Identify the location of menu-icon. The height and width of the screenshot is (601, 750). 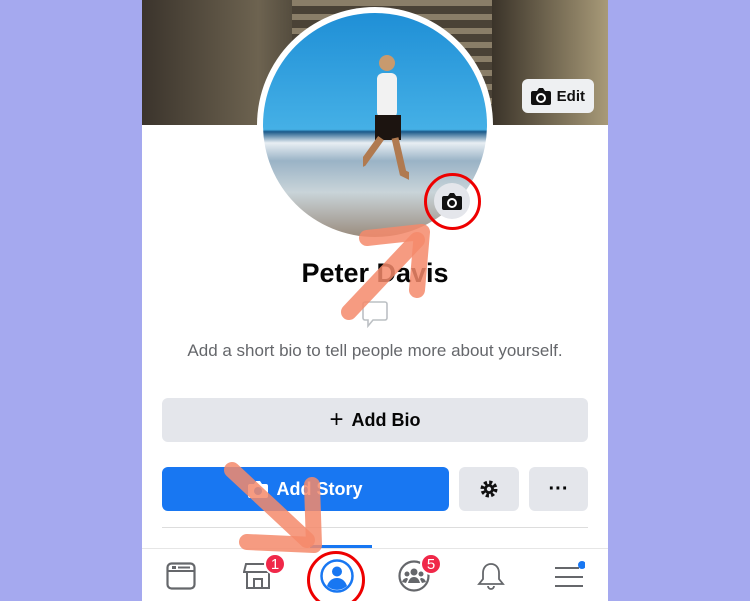
(570, 574).